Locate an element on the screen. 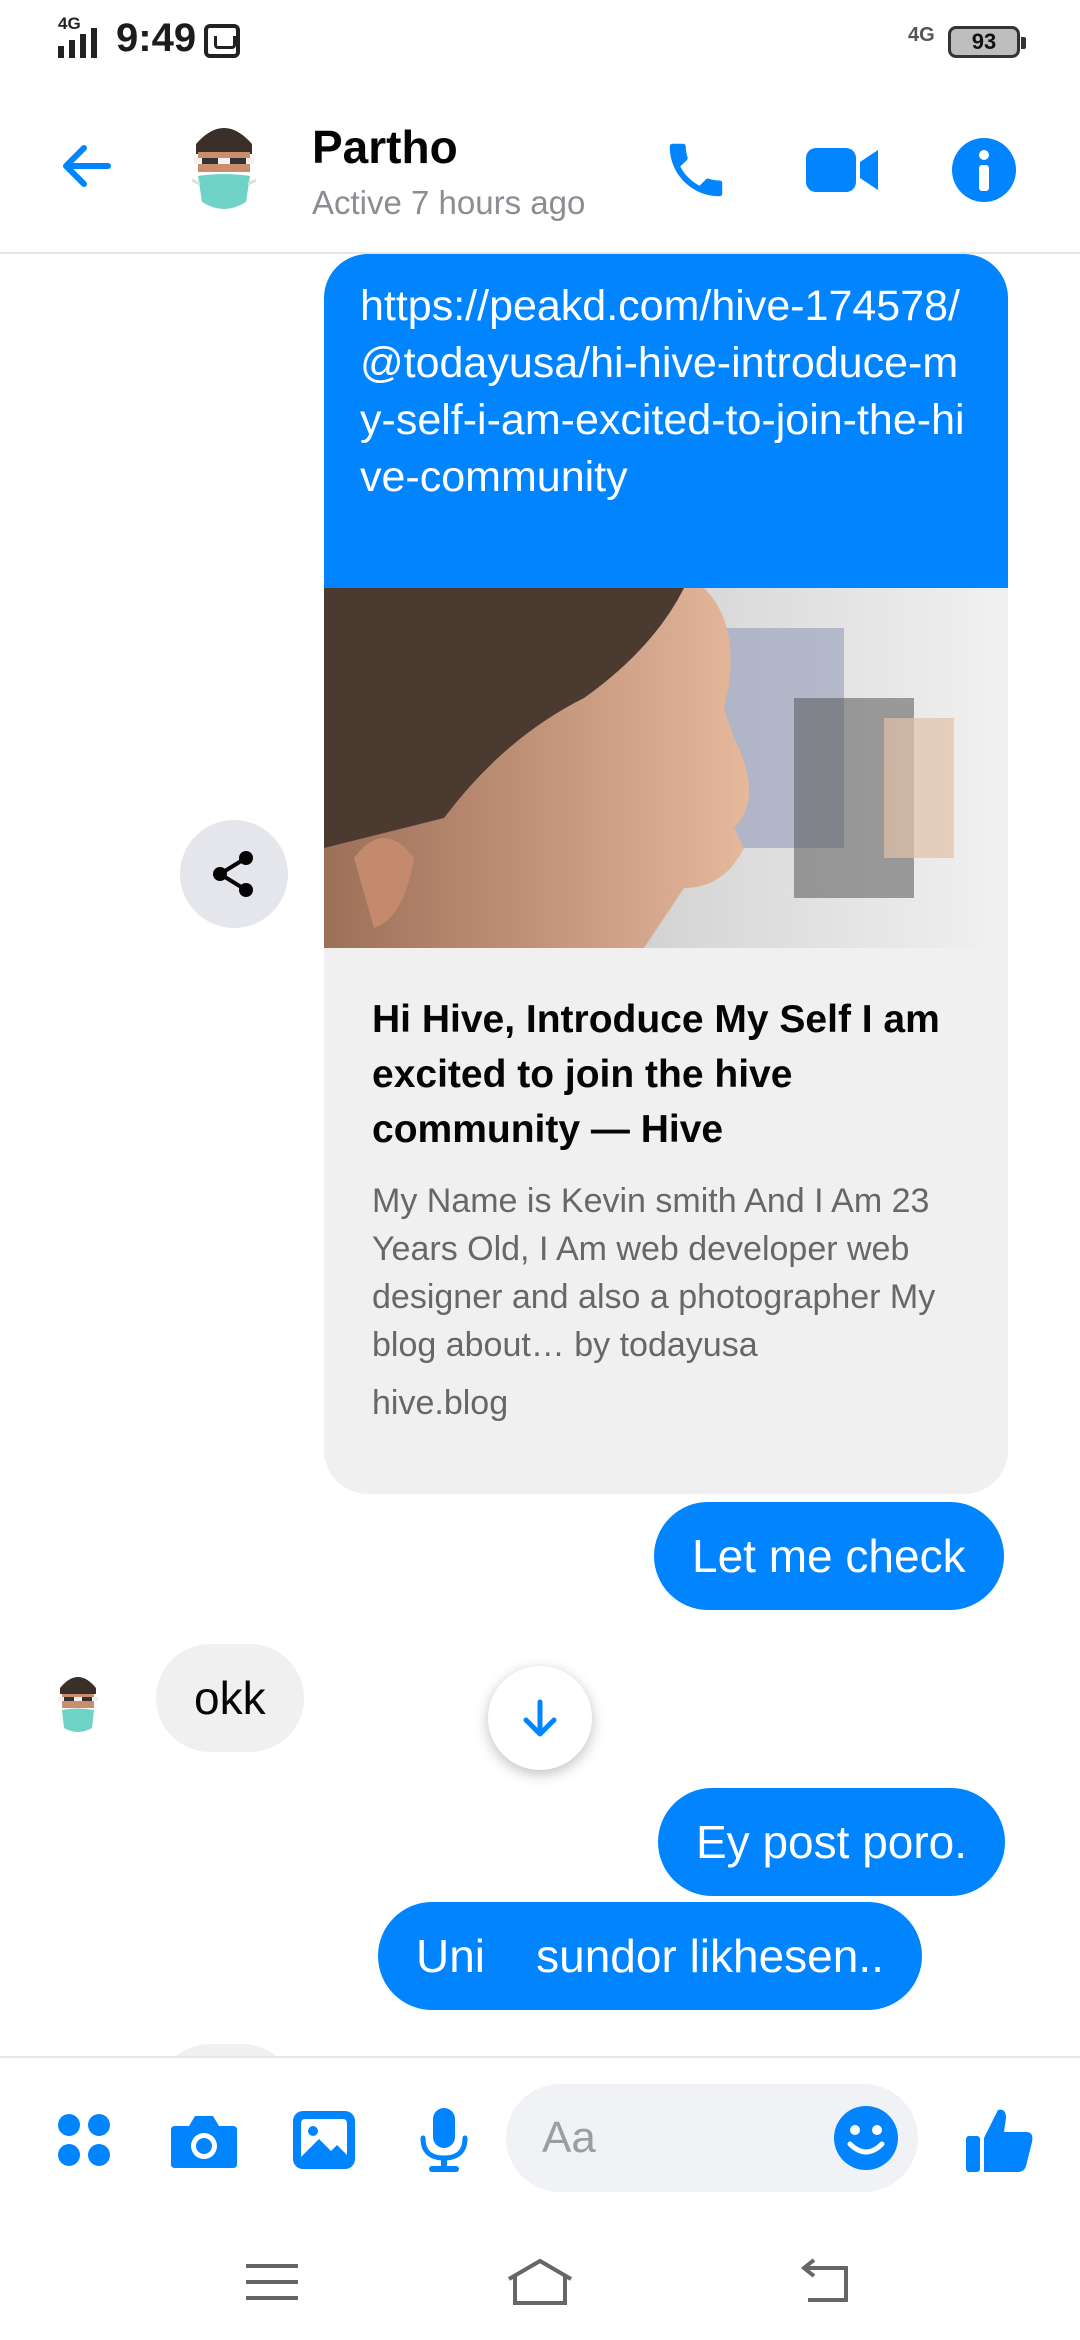 The height and width of the screenshot is (2340, 1080). like-button is located at coordinates (1000, 2140).